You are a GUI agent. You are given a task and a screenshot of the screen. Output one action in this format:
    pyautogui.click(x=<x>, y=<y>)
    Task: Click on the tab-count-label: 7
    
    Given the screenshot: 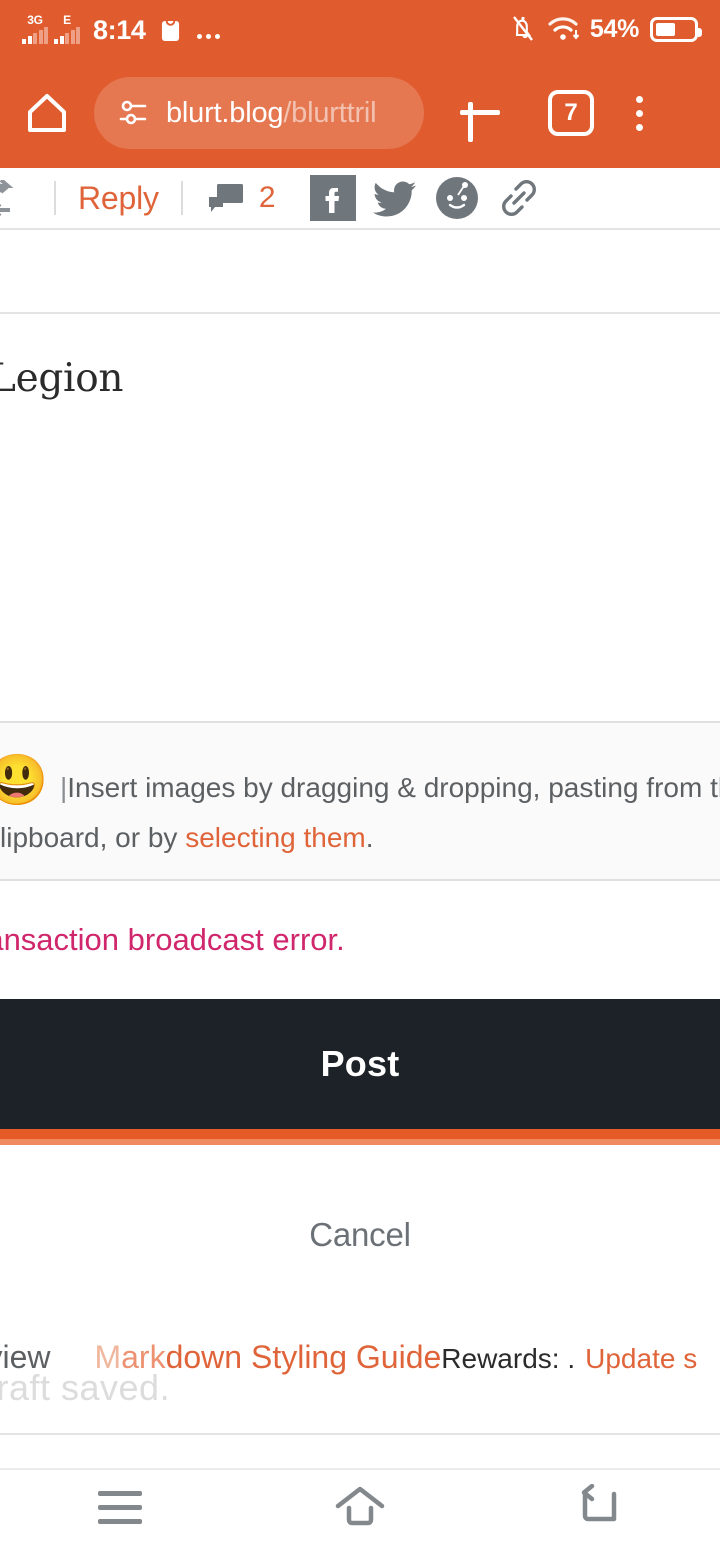 What is the action you would take?
    pyautogui.click(x=571, y=112)
    